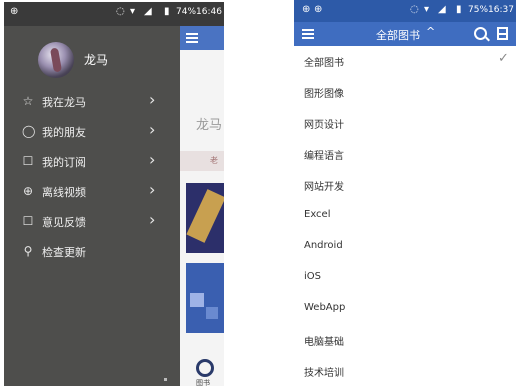 The image size is (516, 388). What do you see at coordinates (205, 368) in the screenshot?
I see `books-tab-icon` at bounding box center [205, 368].